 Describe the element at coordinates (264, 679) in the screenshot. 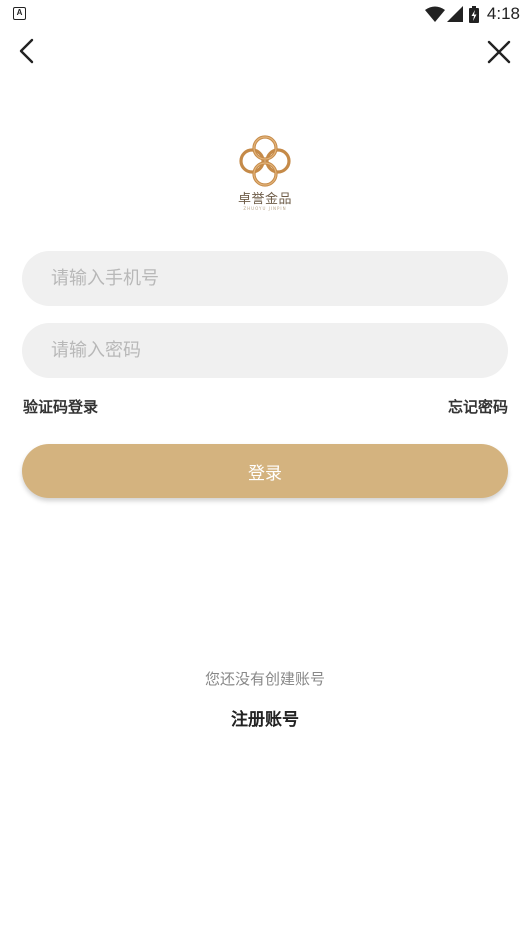

I see `no-account-text: 您还没有创建账号` at that location.